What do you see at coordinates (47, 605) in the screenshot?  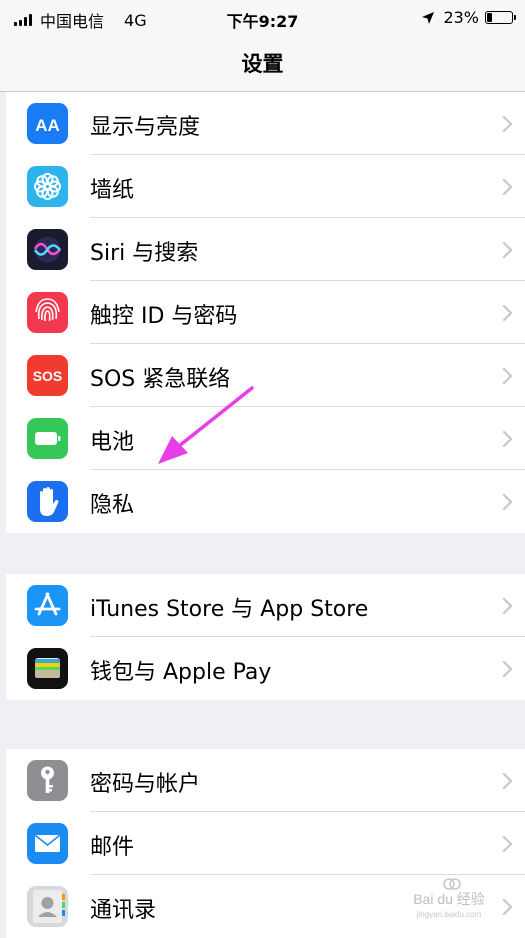 I see `app-store-icon` at bounding box center [47, 605].